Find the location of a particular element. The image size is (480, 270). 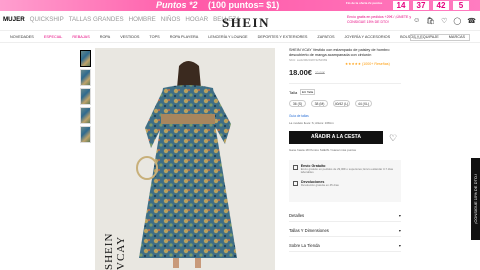

product-rating: ★★★★★ (1000+ Reseñas) is located at coordinates (367, 64).